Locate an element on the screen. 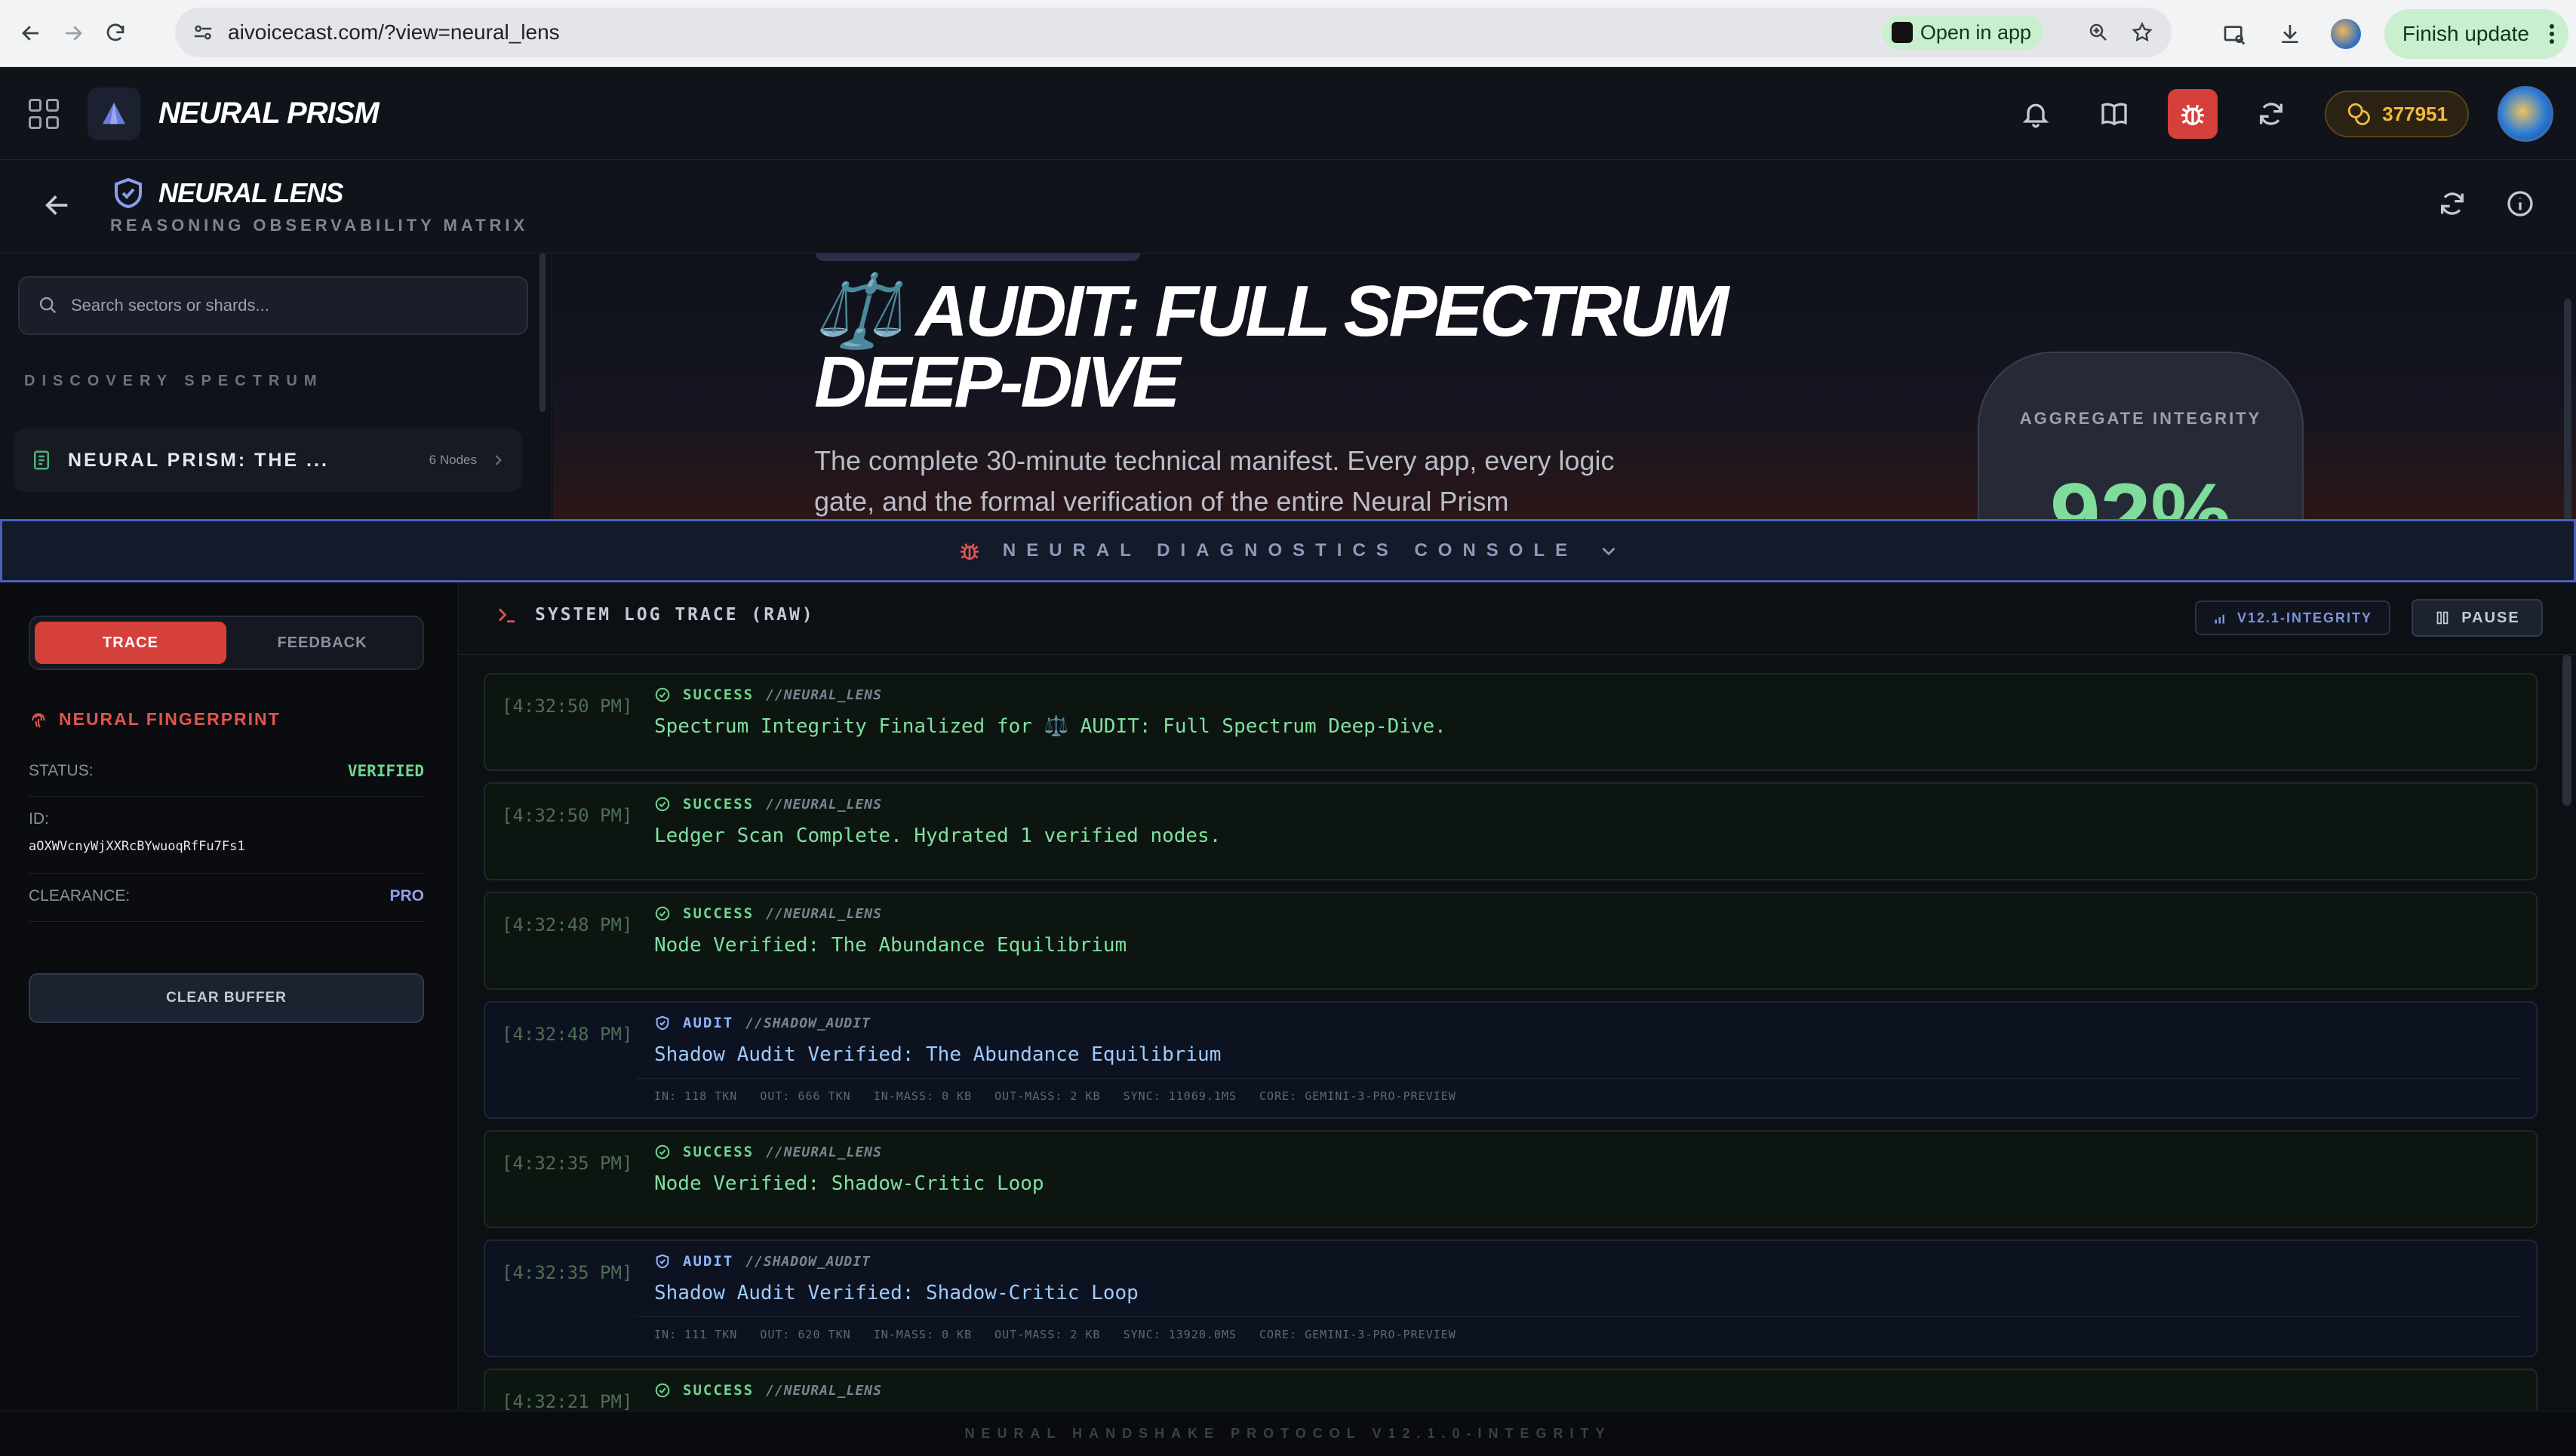 The image size is (2576, 1456). tab-search-icon is located at coordinates (2234, 34).